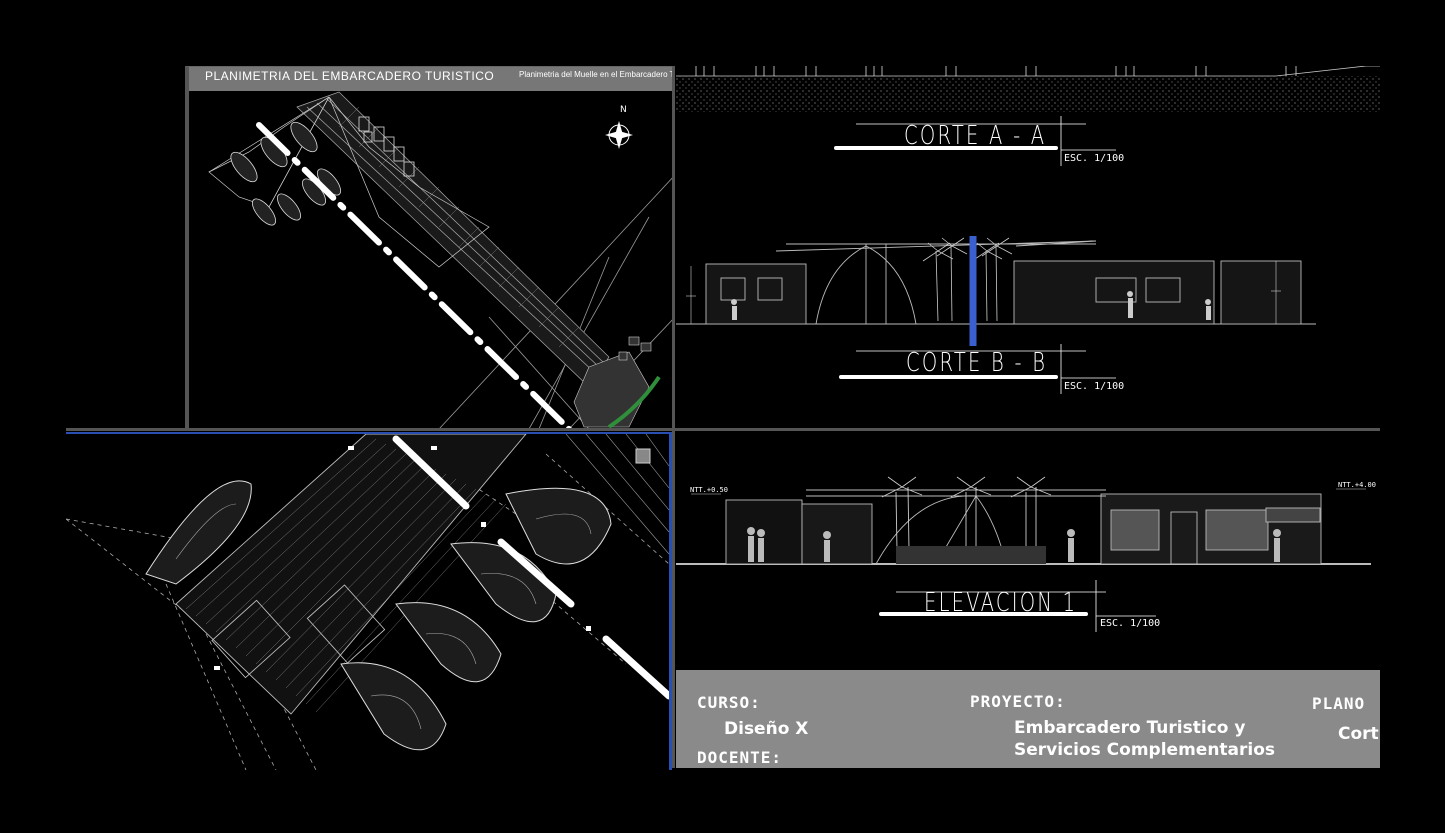 Image resolution: width=1445 pixels, height=833 pixels. What do you see at coordinates (619, 135) in the screenshot?
I see `north-arrow-icon` at bounding box center [619, 135].